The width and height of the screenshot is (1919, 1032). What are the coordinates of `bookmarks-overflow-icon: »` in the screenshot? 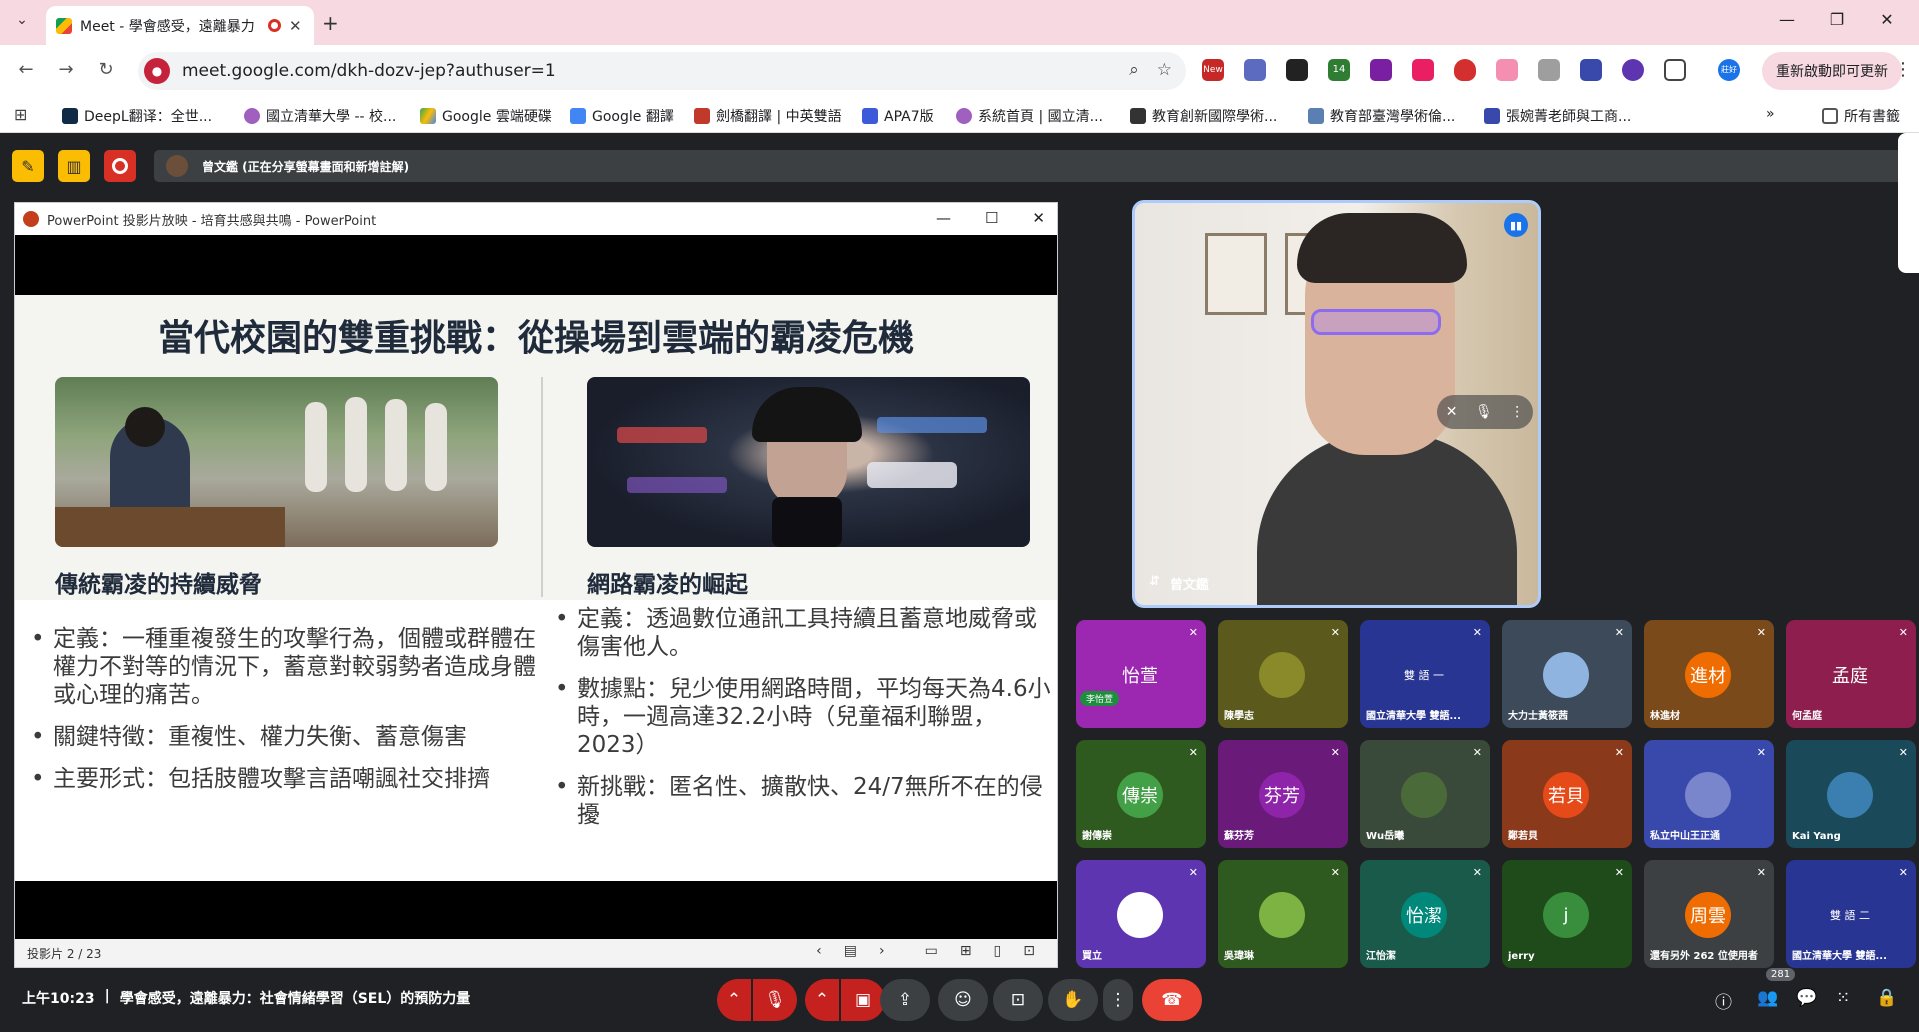 It's located at (1770, 114).